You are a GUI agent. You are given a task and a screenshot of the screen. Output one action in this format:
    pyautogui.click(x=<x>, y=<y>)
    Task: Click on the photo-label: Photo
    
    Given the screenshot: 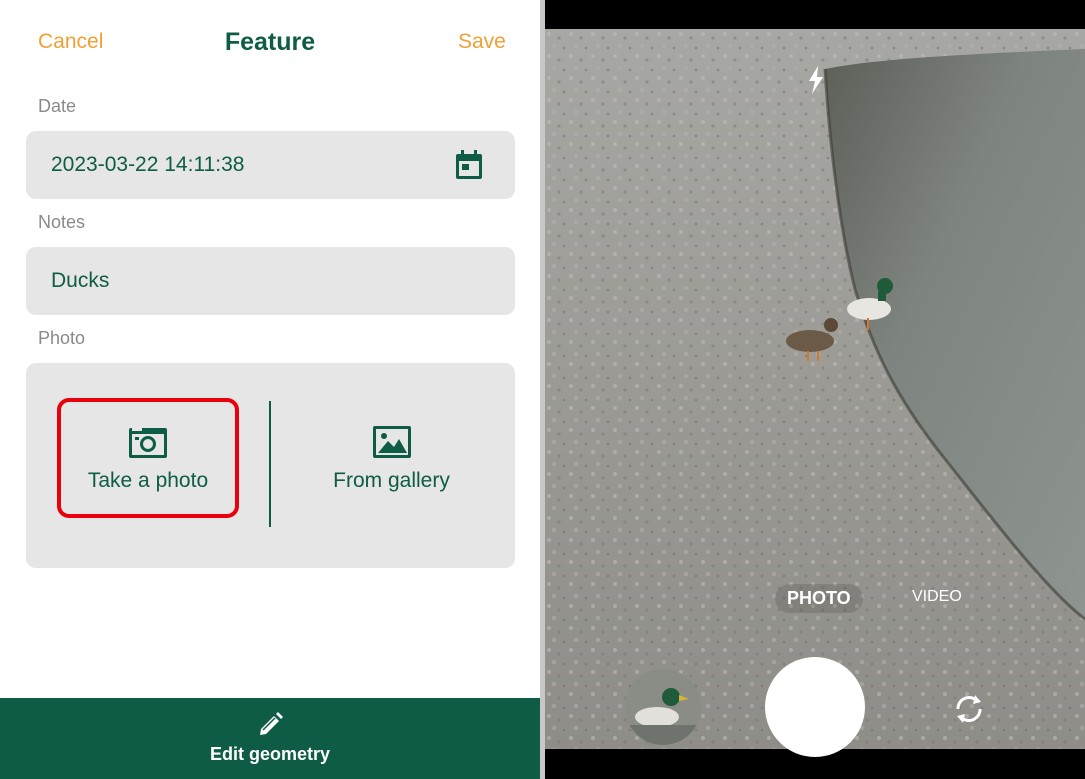 What is the action you would take?
    pyautogui.click(x=62, y=338)
    